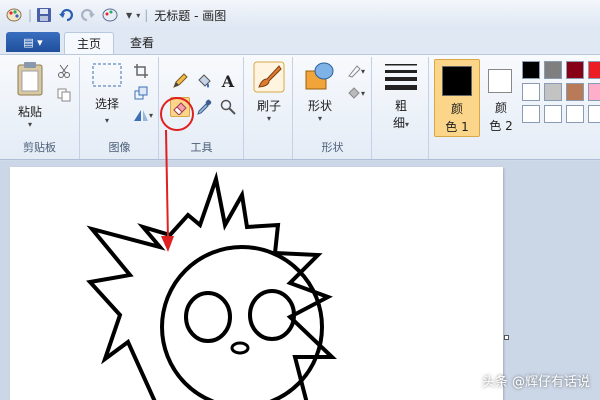  What do you see at coordinates (201, 147) in the screenshot?
I see `tools-group-label: 工具` at bounding box center [201, 147].